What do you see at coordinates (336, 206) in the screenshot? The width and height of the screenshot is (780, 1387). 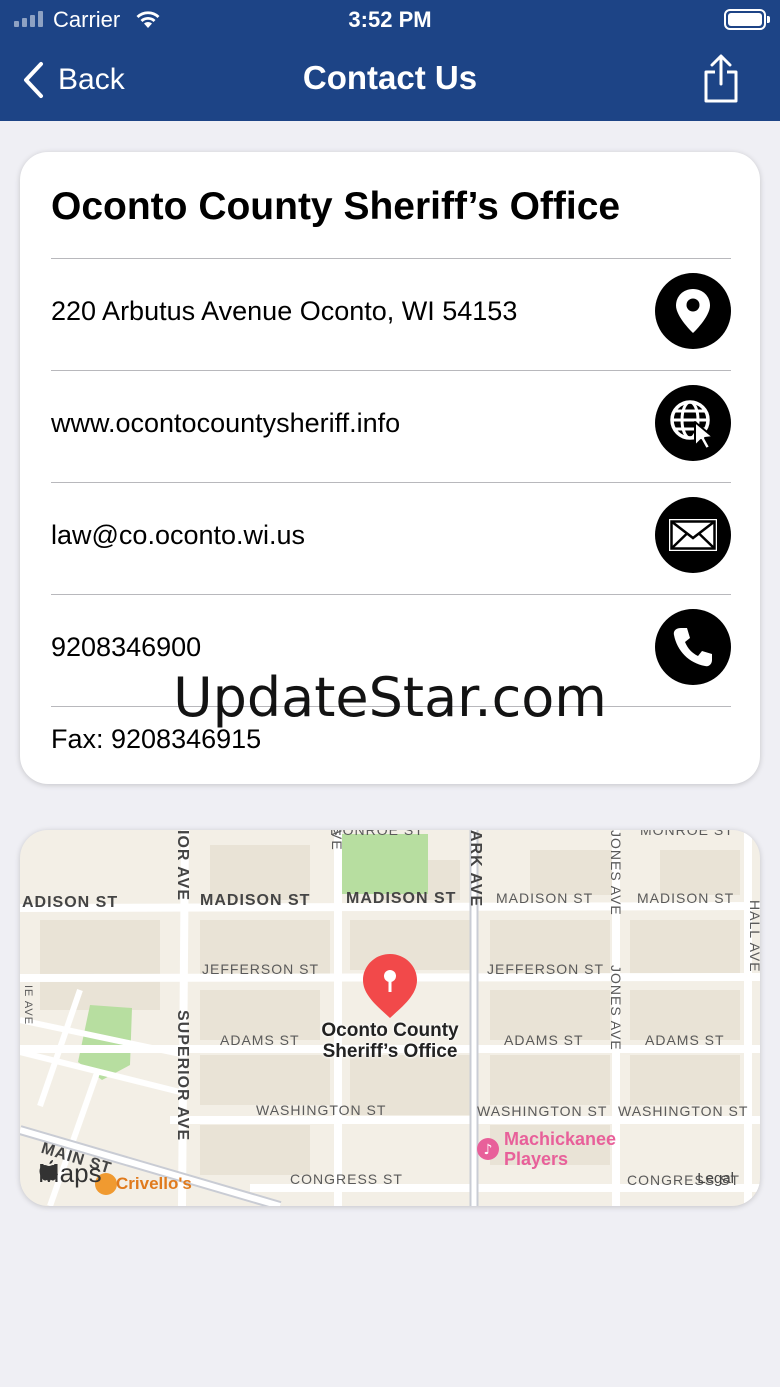 I see `office-name: Oconto County Sheriff’s Office` at bounding box center [336, 206].